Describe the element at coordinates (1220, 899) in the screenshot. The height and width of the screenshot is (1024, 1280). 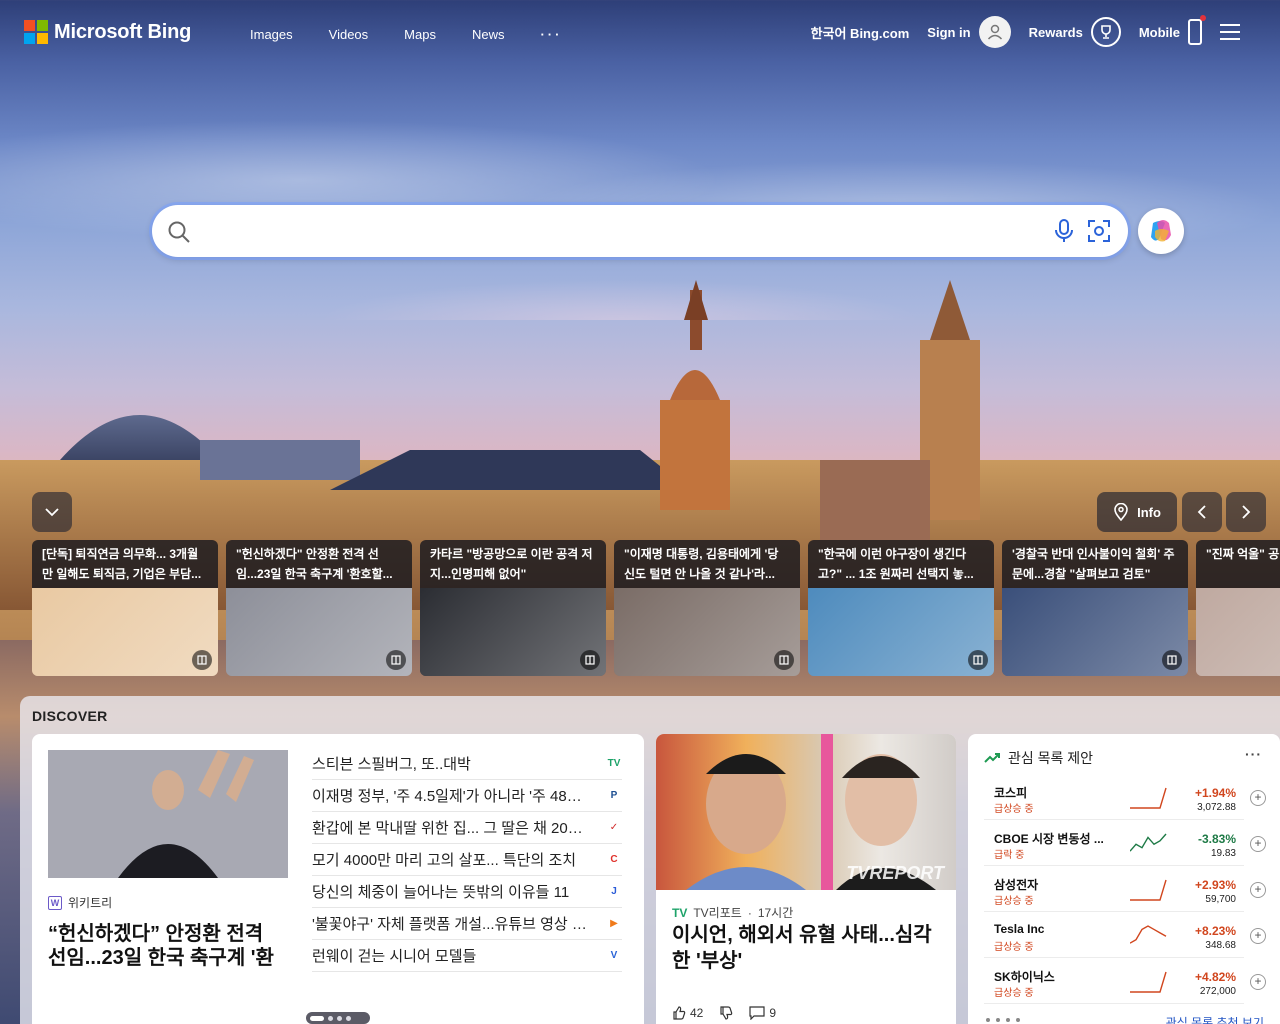
I see `stock-price: 59,700` at that location.